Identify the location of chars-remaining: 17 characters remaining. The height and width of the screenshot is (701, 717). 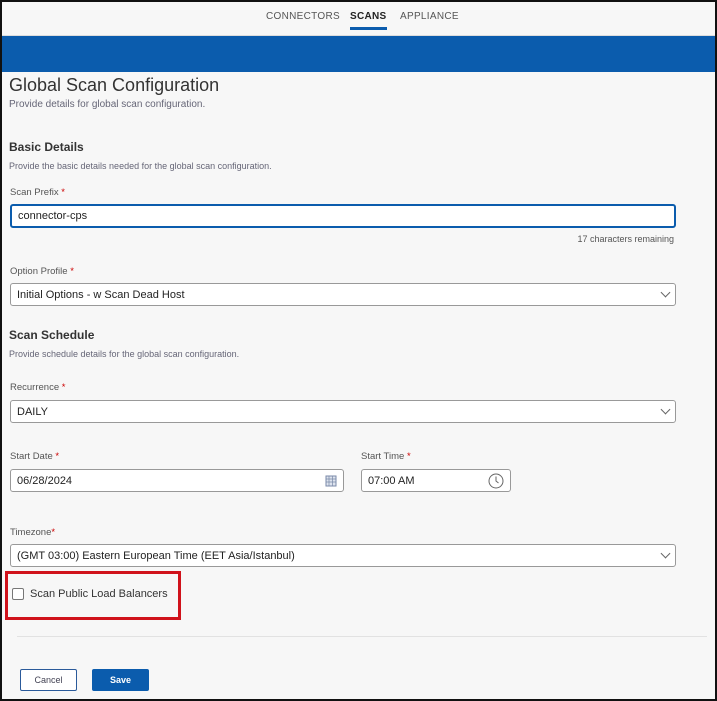
(625, 239).